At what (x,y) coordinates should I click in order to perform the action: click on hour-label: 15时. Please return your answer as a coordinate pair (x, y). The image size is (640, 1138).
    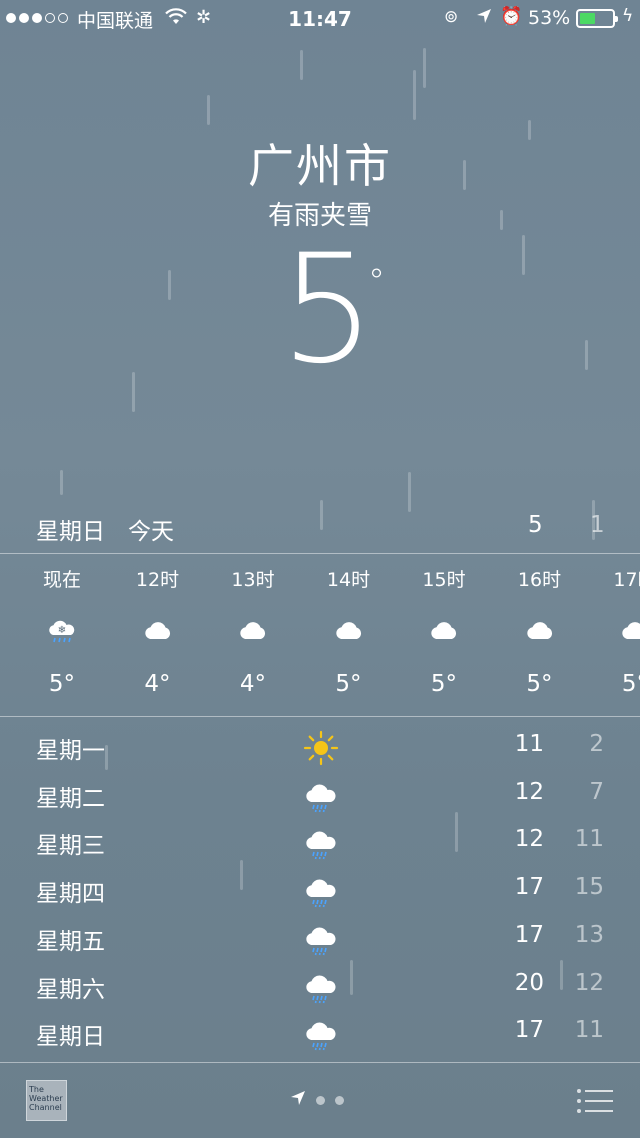
    Looking at the image, I should click on (444, 580).